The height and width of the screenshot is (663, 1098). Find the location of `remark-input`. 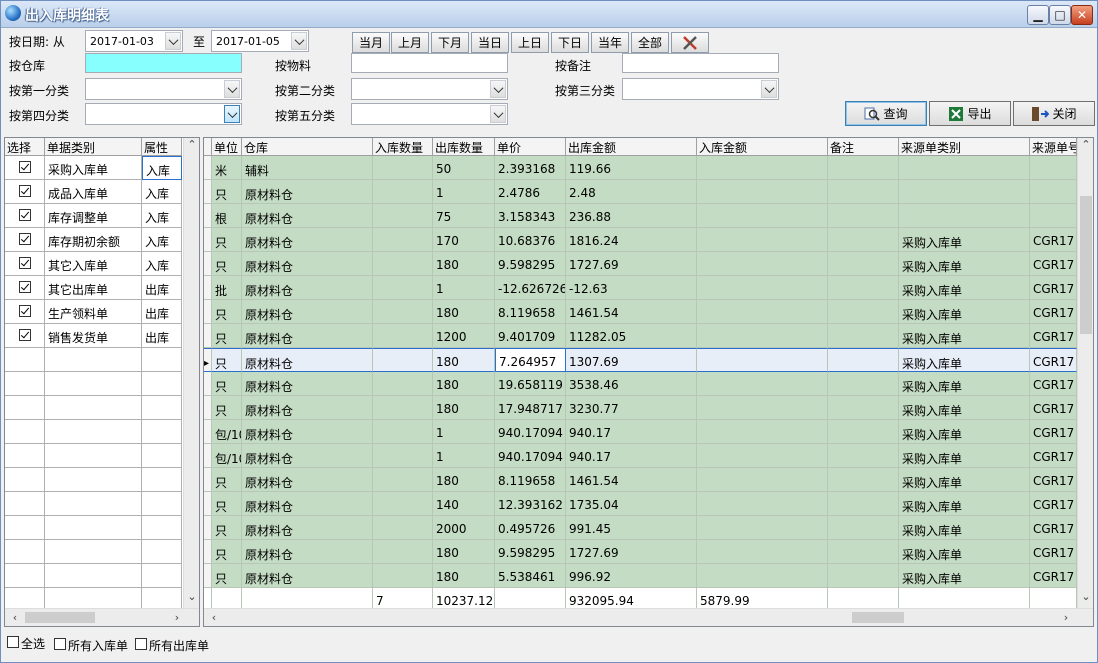

remark-input is located at coordinates (700, 63).